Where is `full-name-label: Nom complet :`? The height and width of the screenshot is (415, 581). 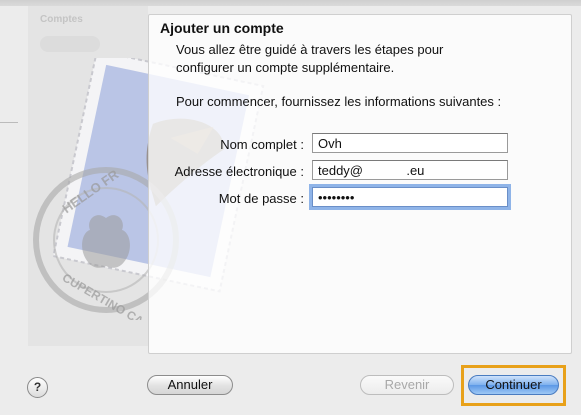 full-name-label: Nom complet : is located at coordinates (262, 144).